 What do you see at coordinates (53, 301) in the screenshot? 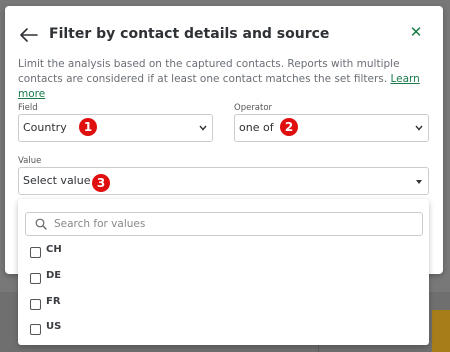
I see `option-label: FR` at bounding box center [53, 301].